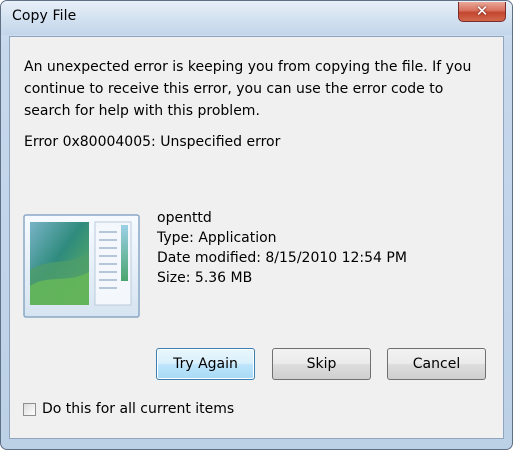  What do you see at coordinates (282, 258) in the screenshot?
I see `file-date-modified: Date modified: 8/15/2010 12:54 PM` at bounding box center [282, 258].